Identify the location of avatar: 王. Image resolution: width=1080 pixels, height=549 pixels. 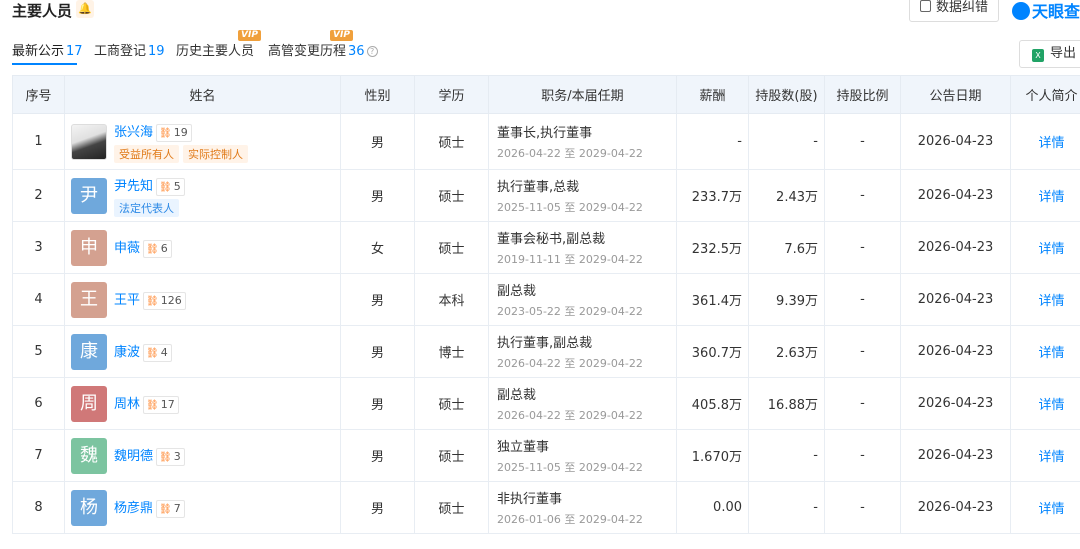
(89, 299).